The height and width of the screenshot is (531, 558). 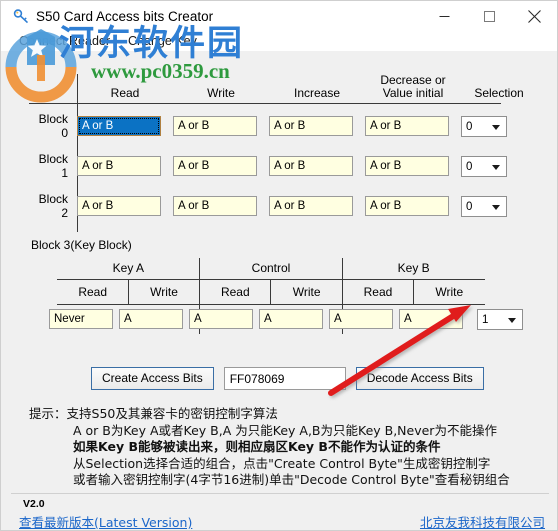 I want to click on cell-block1-decrease: A or B, so click(x=413, y=166).